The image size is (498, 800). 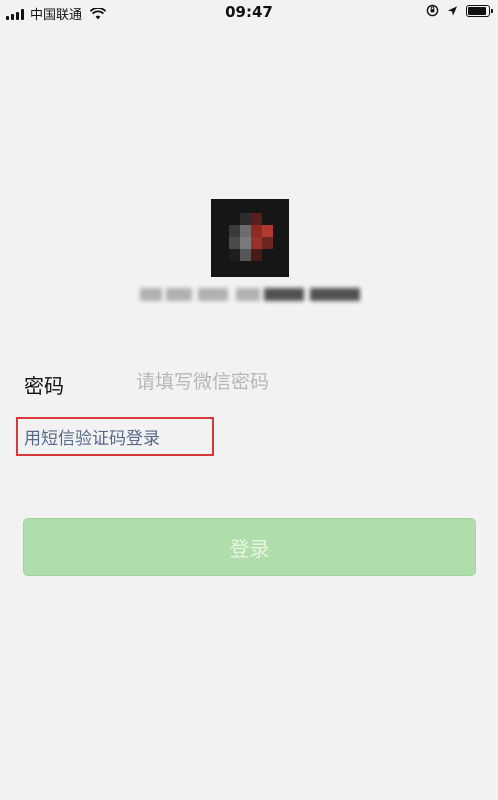 I want to click on status-bar-time: 09:47, so click(x=249, y=12).